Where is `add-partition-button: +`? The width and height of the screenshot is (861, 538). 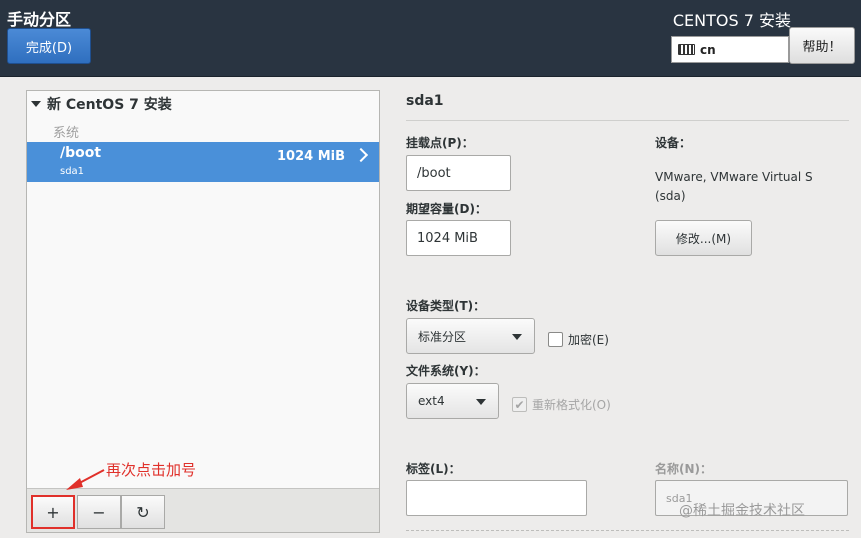
add-partition-button: + is located at coordinates (53, 512).